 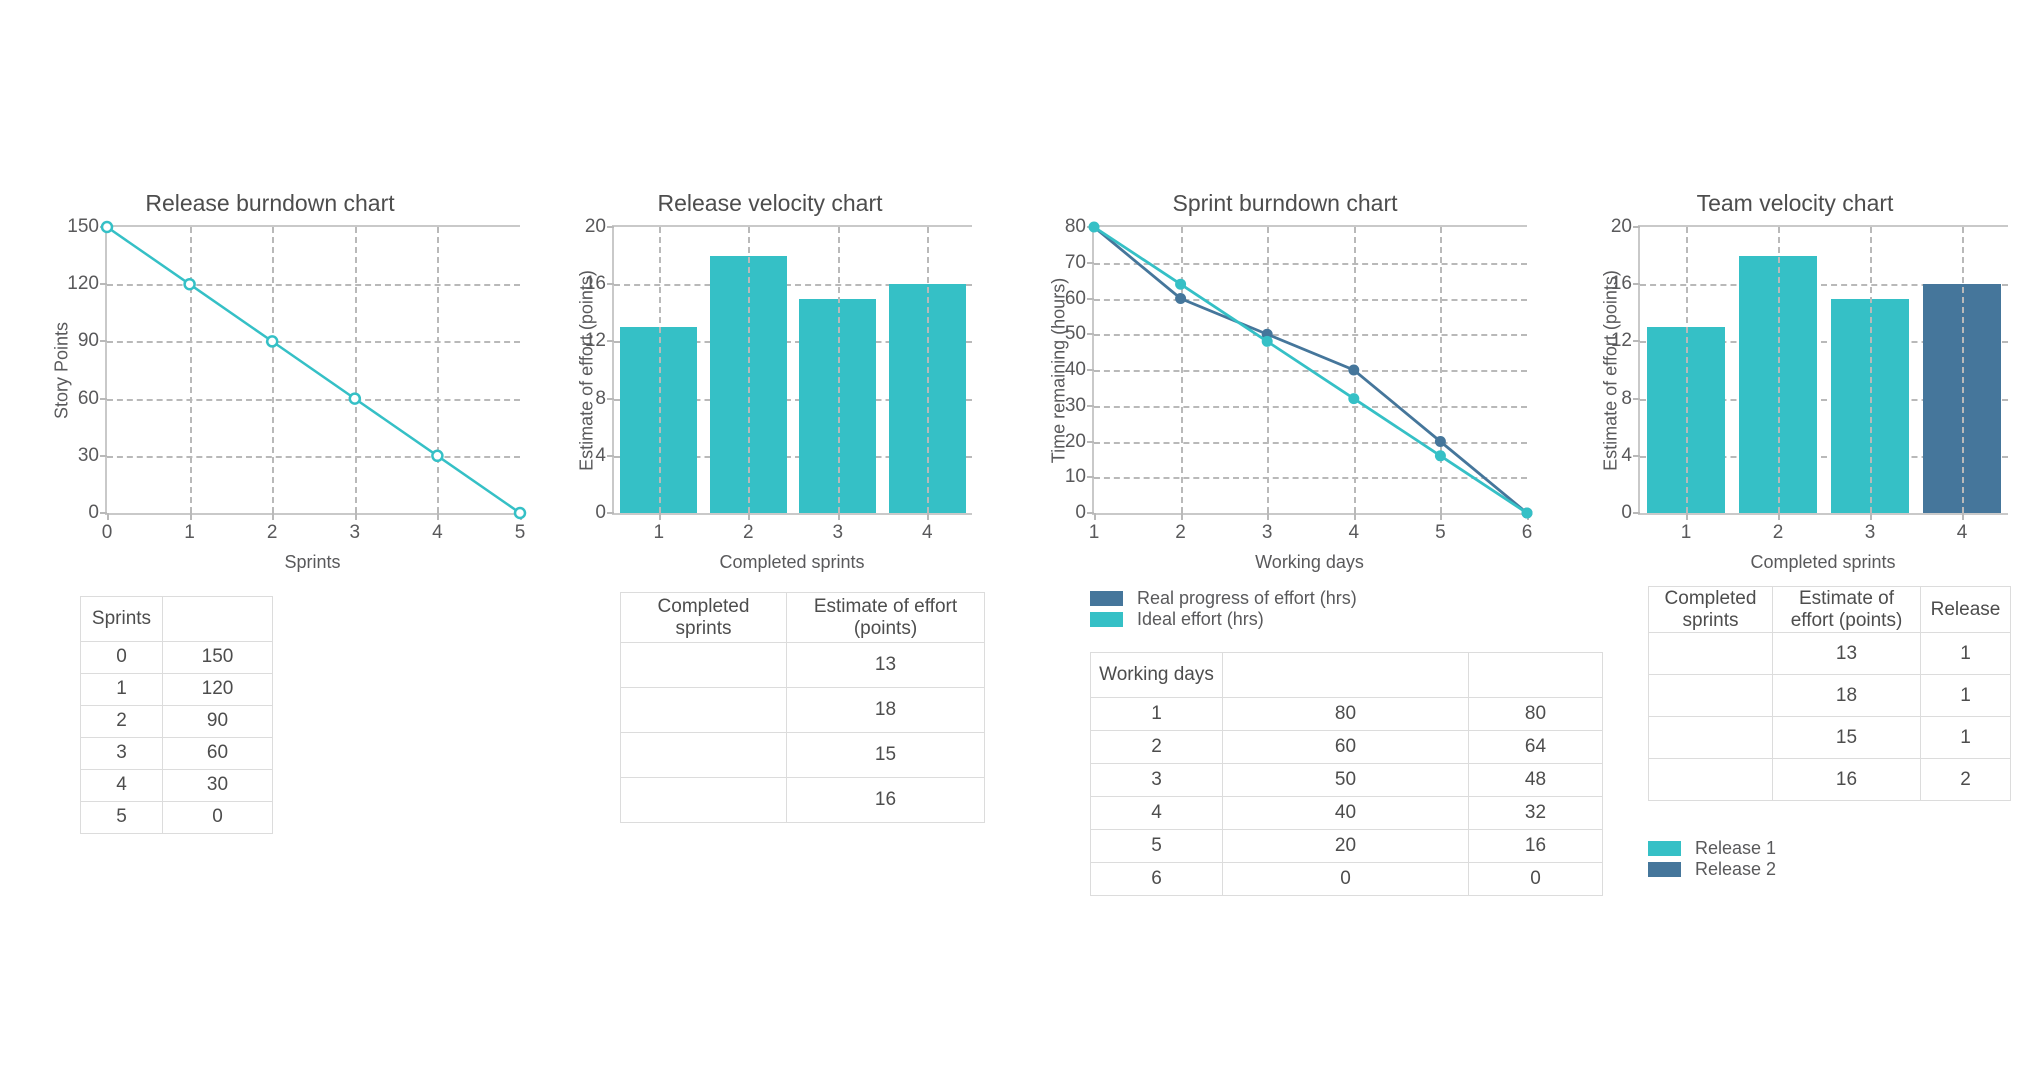 I want to click on table-header-row: Sprints Story Points, so click(x=176, y=619).